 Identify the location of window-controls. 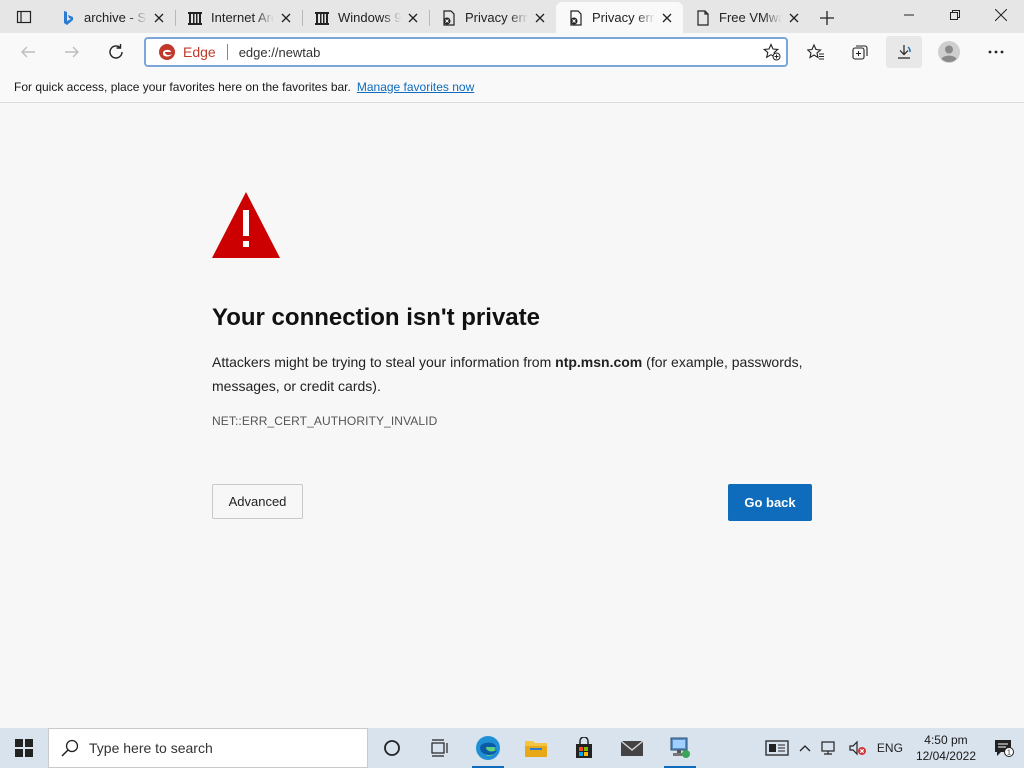
(955, 16).